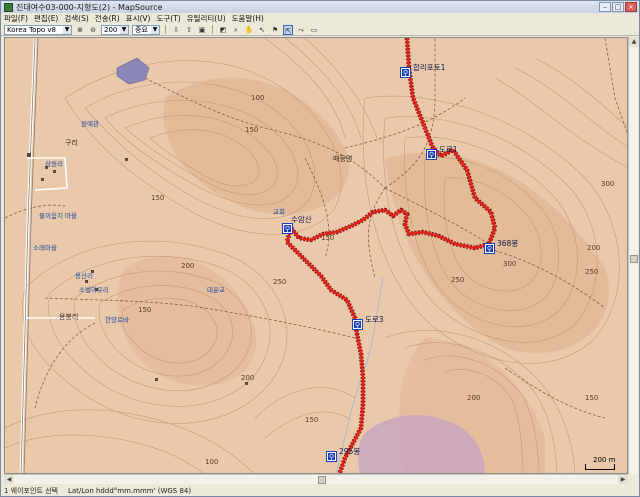 This screenshot has width=640, height=497. I want to click on zoom-in-icon: ⊕, so click(80, 30).